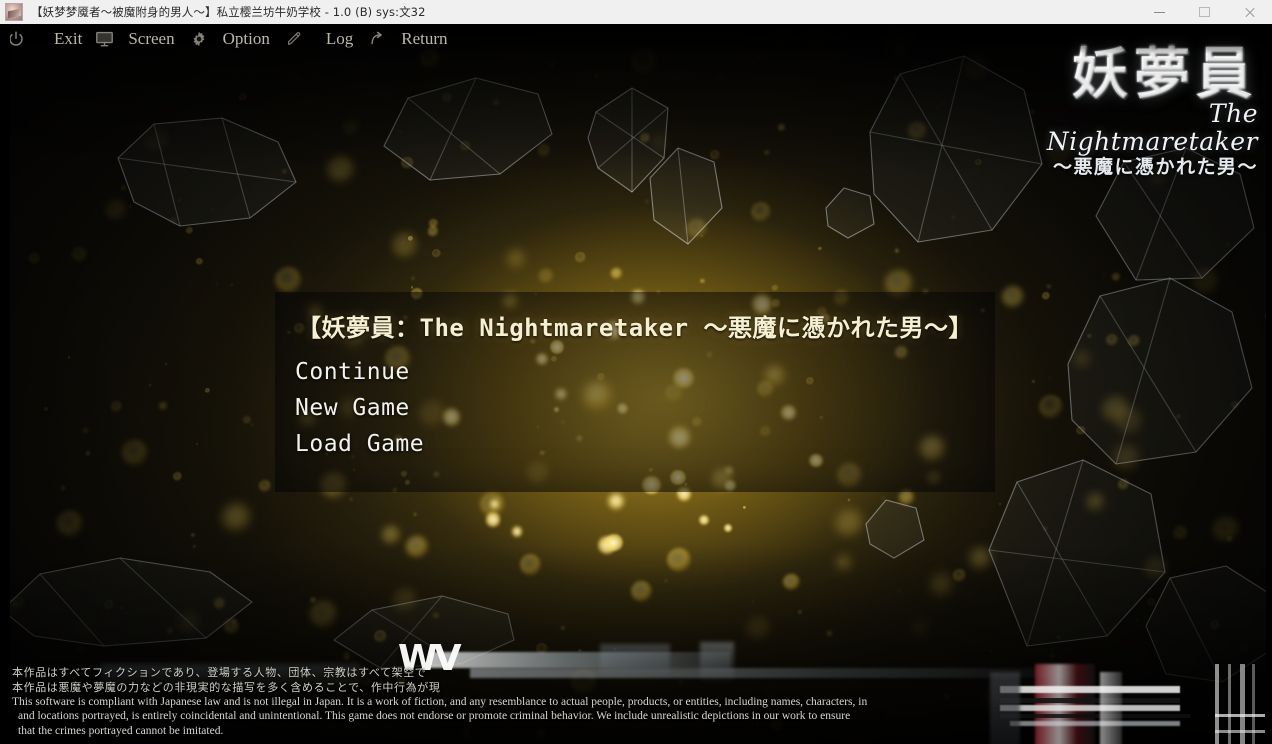  I want to click on letterbox-left-edge, so click(5, 384).